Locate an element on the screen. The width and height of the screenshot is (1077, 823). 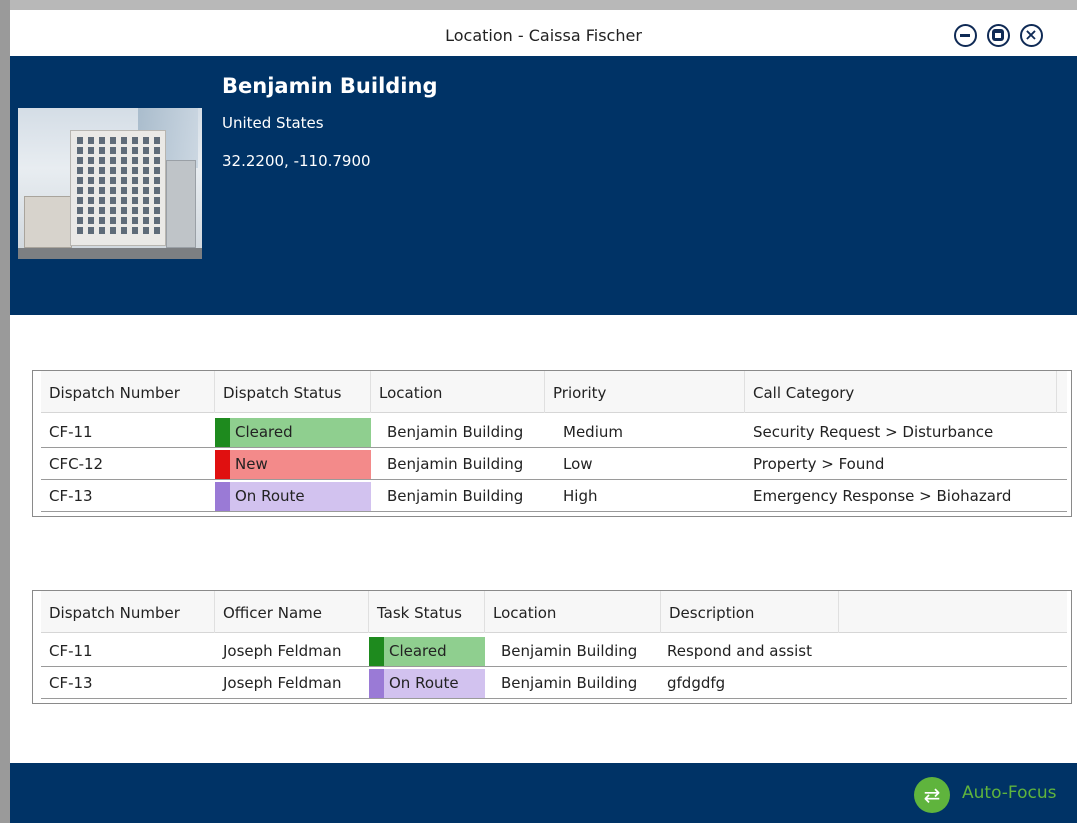
dispatch-category: Property > Found is located at coordinates (819, 464).